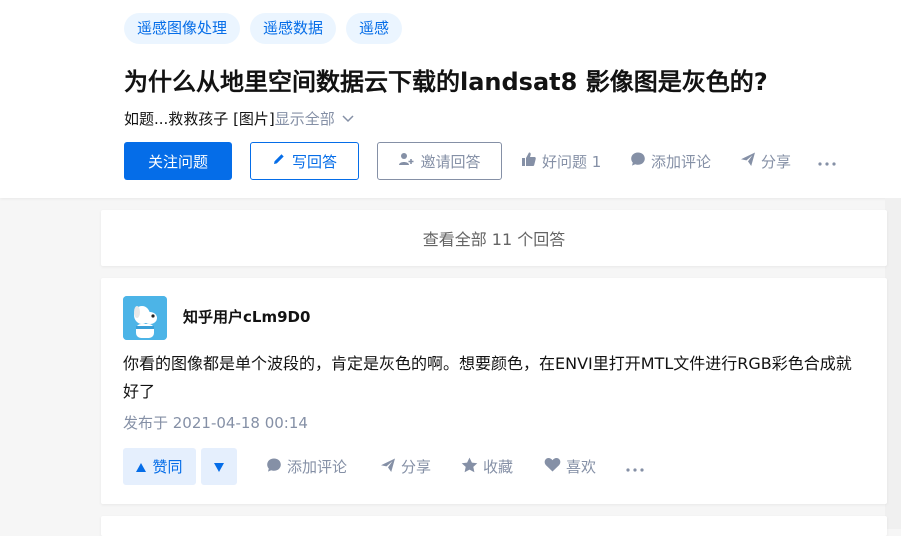  Describe the element at coordinates (199, 119) in the screenshot. I see `question-detail-text: 如题...救救孩子 [图片]` at that location.